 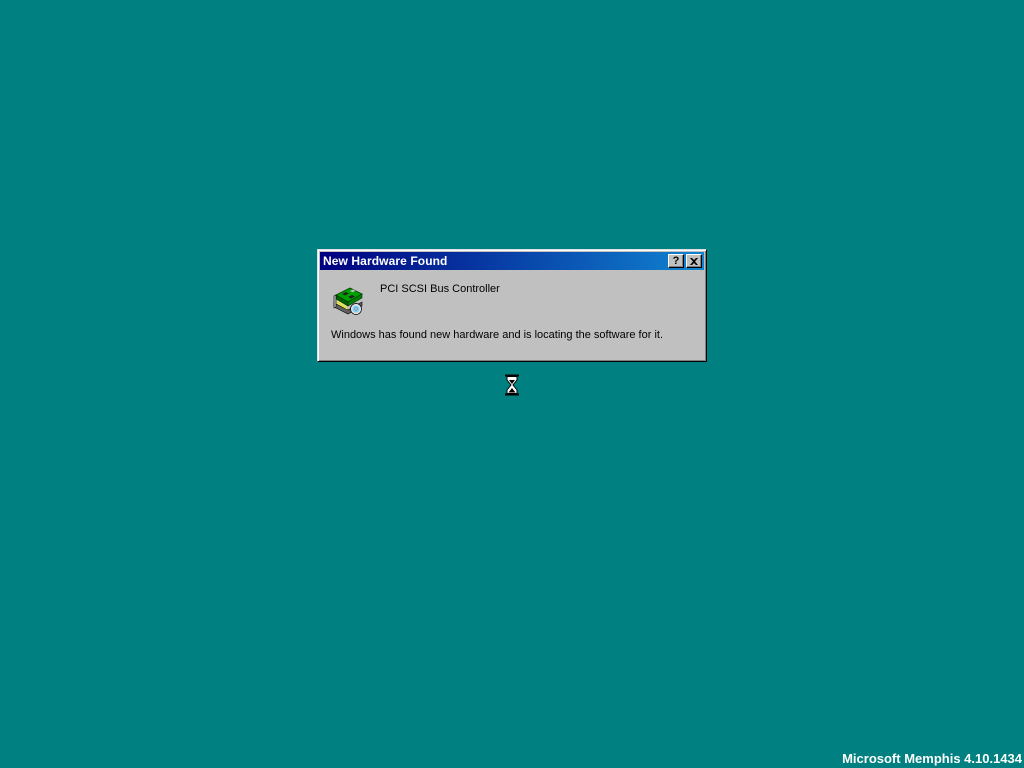 I want to click on device-name: PCI SCSI Bus Controller, so click(x=440, y=289).